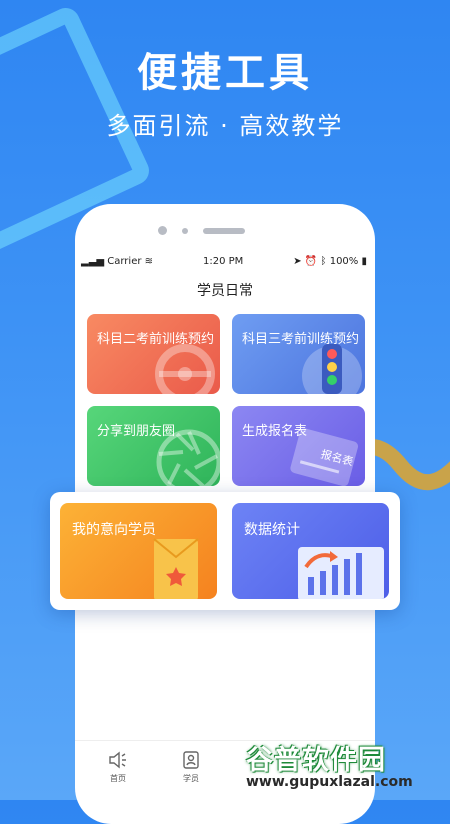  What do you see at coordinates (225, 226) in the screenshot?
I see `phone-top-bezel` at bounding box center [225, 226].